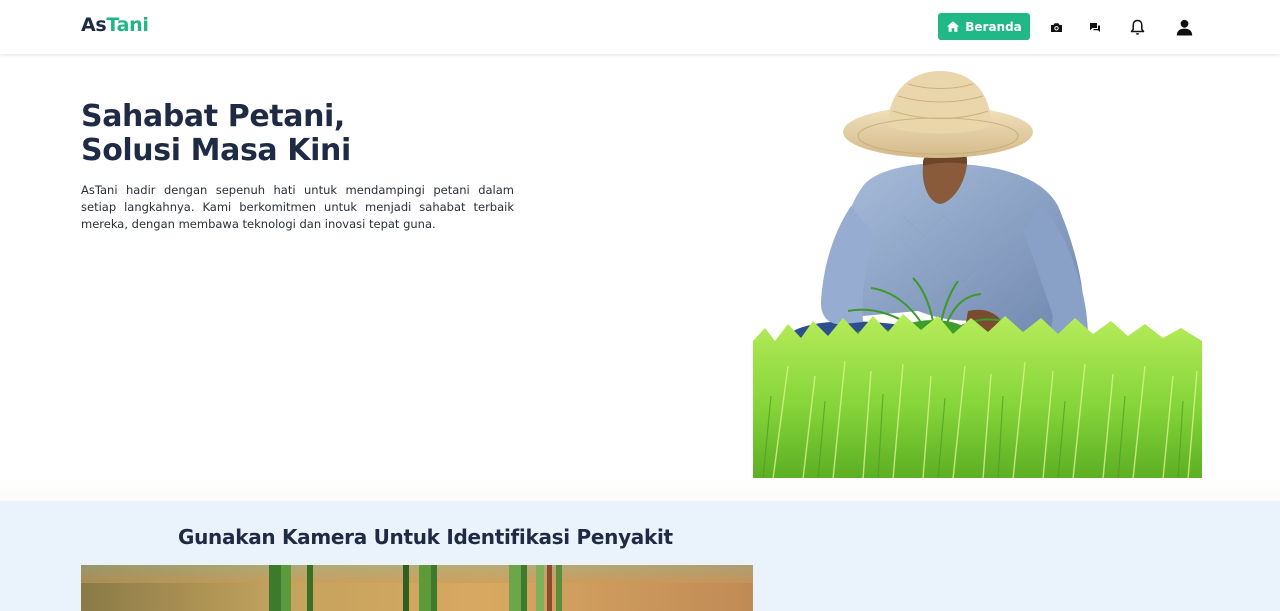 This screenshot has height=611, width=1280. I want to click on hero-title: Sahabat Petani, Solusi Masa Kini, so click(301, 134).